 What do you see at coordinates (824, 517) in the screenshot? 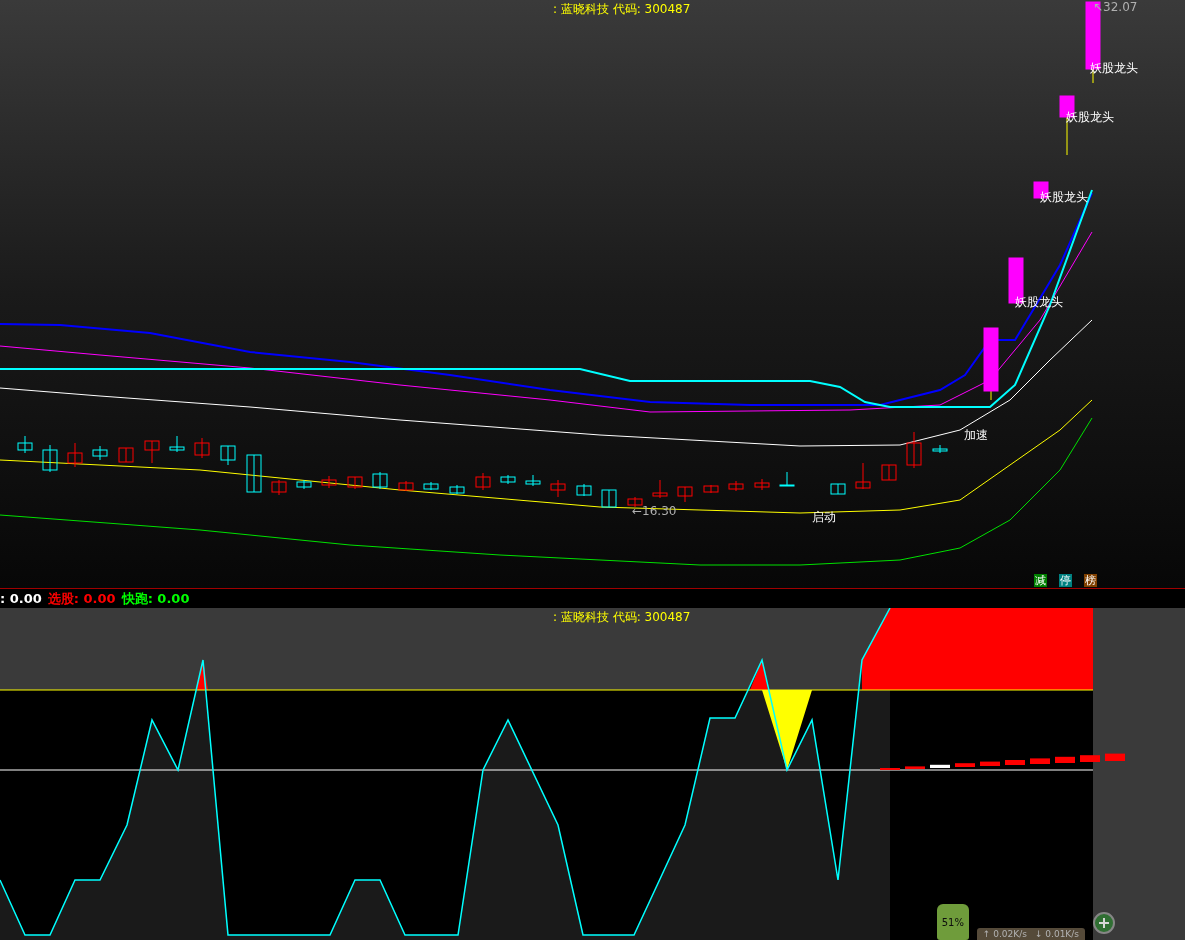
I see `signal-label: 启动` at bounding box center [824, 517].